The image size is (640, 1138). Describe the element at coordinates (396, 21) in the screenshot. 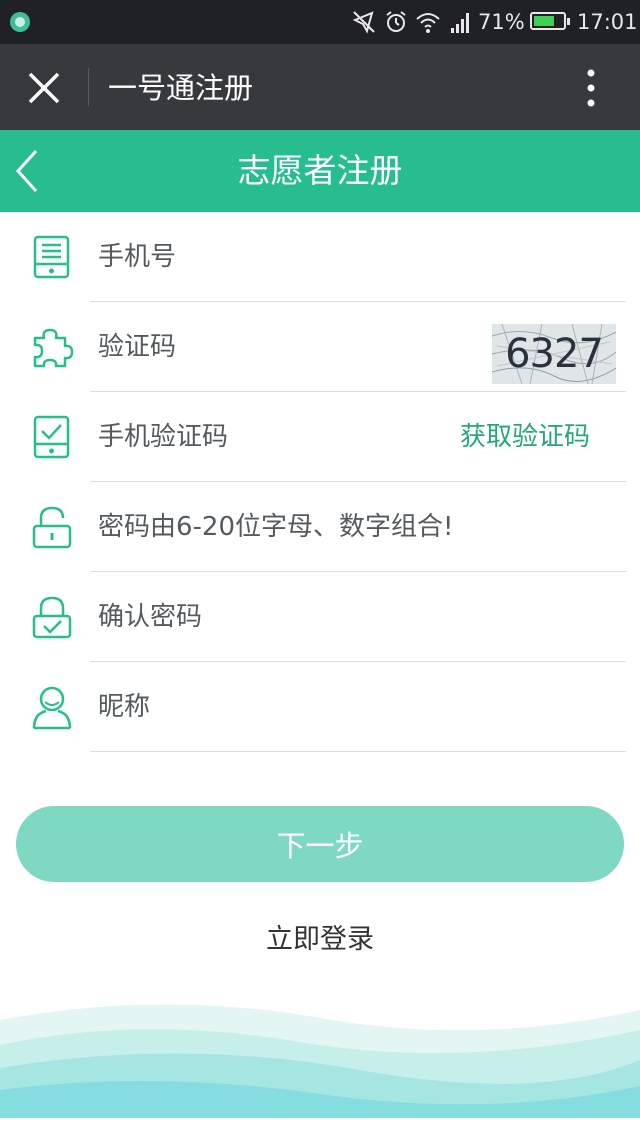

I see `alarm-icon` at that location.